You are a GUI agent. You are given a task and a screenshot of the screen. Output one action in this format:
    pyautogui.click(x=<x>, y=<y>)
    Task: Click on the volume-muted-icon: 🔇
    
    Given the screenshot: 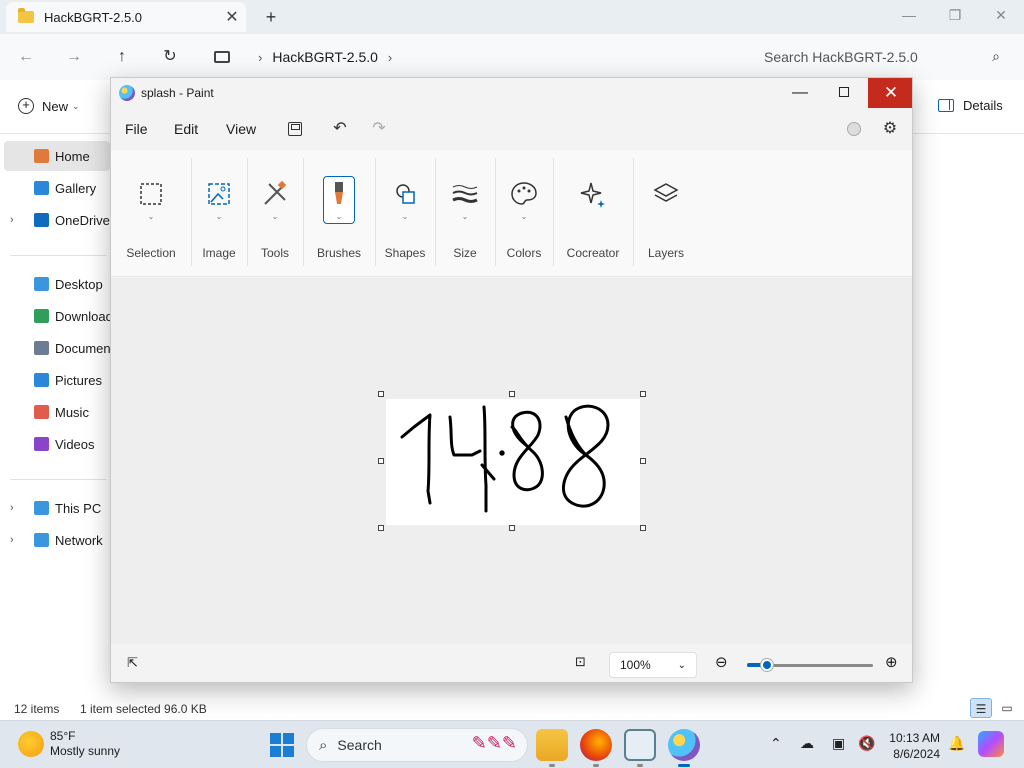 What is the action you would take?
    pyautogui.click(x=866, y=743)
    